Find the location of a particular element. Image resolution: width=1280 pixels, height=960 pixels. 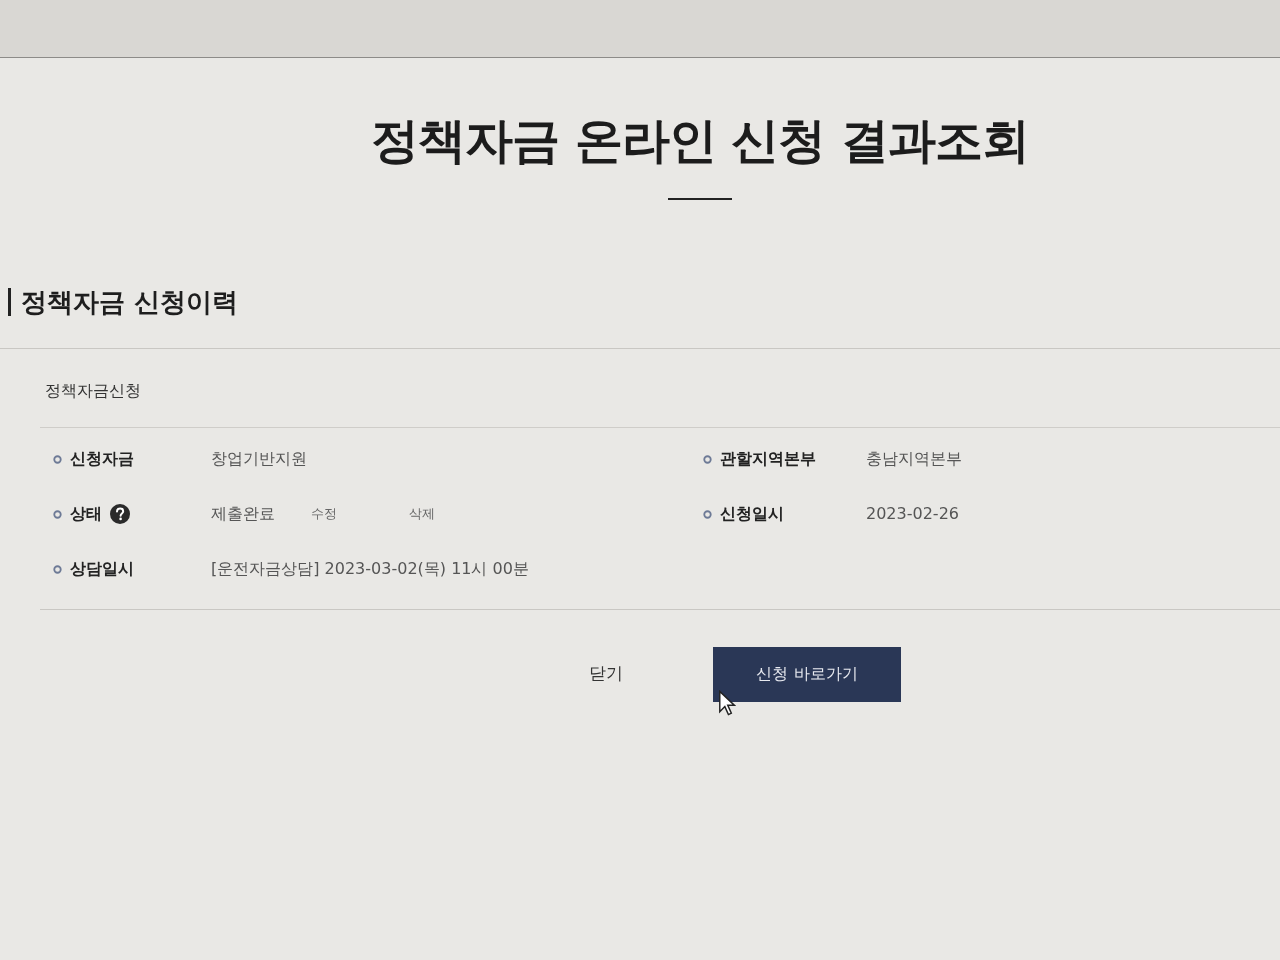

field-value: 충남지역본부 is located at coordinates (914, 459).